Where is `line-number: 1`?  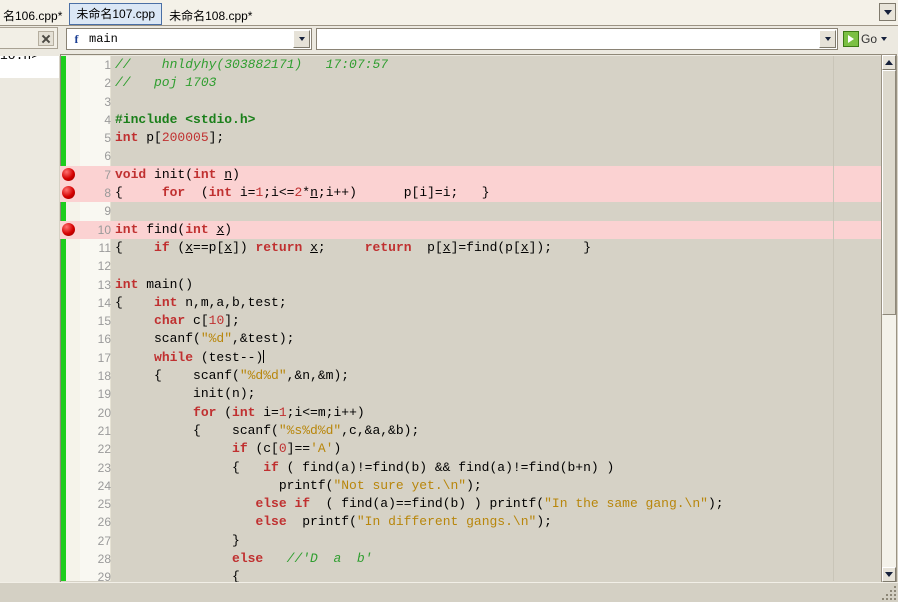 line-number: 1 is located at coordinates (107, 65).